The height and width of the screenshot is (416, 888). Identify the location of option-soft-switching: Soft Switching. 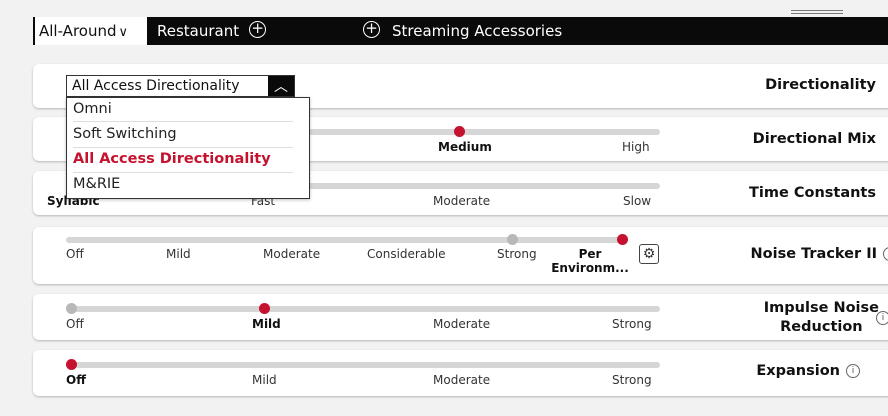
(125, 134).